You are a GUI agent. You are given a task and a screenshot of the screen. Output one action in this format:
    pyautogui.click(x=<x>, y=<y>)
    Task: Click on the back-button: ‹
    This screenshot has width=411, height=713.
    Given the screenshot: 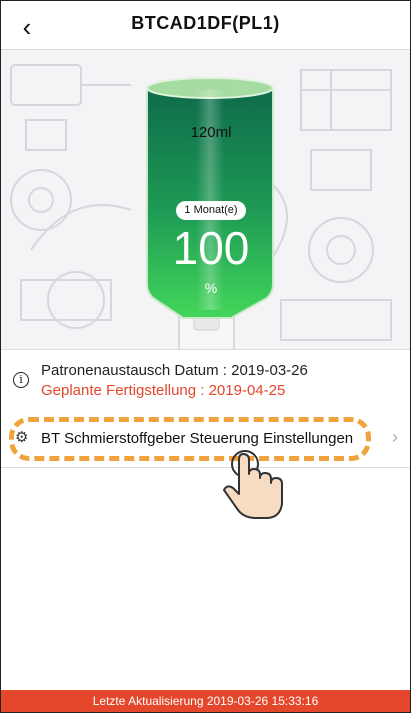 What is the action you would take?
    pyautogui.click(x=27, y=27)
    